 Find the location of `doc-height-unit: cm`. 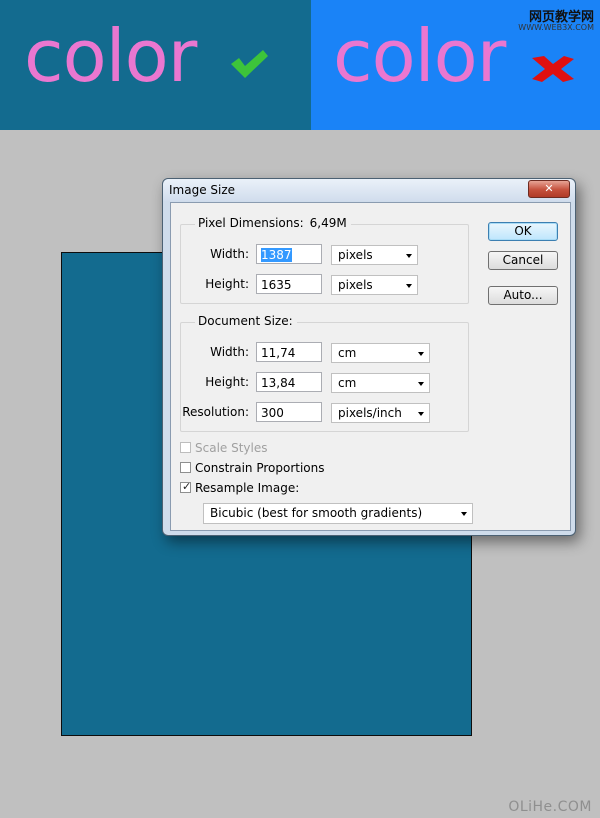

doc-height-unit: cm is located at coordinates (347, 383).